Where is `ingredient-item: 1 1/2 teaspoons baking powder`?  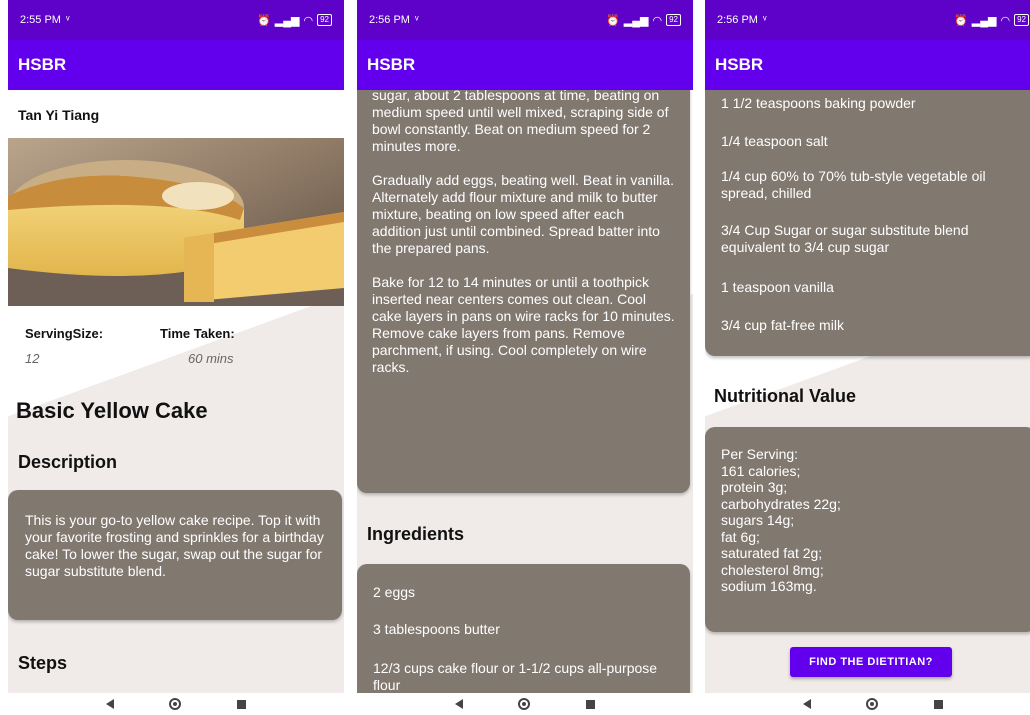 ingredient-item: 1 1/2 teaspoons baking powder is located at coordinates (818, 102).